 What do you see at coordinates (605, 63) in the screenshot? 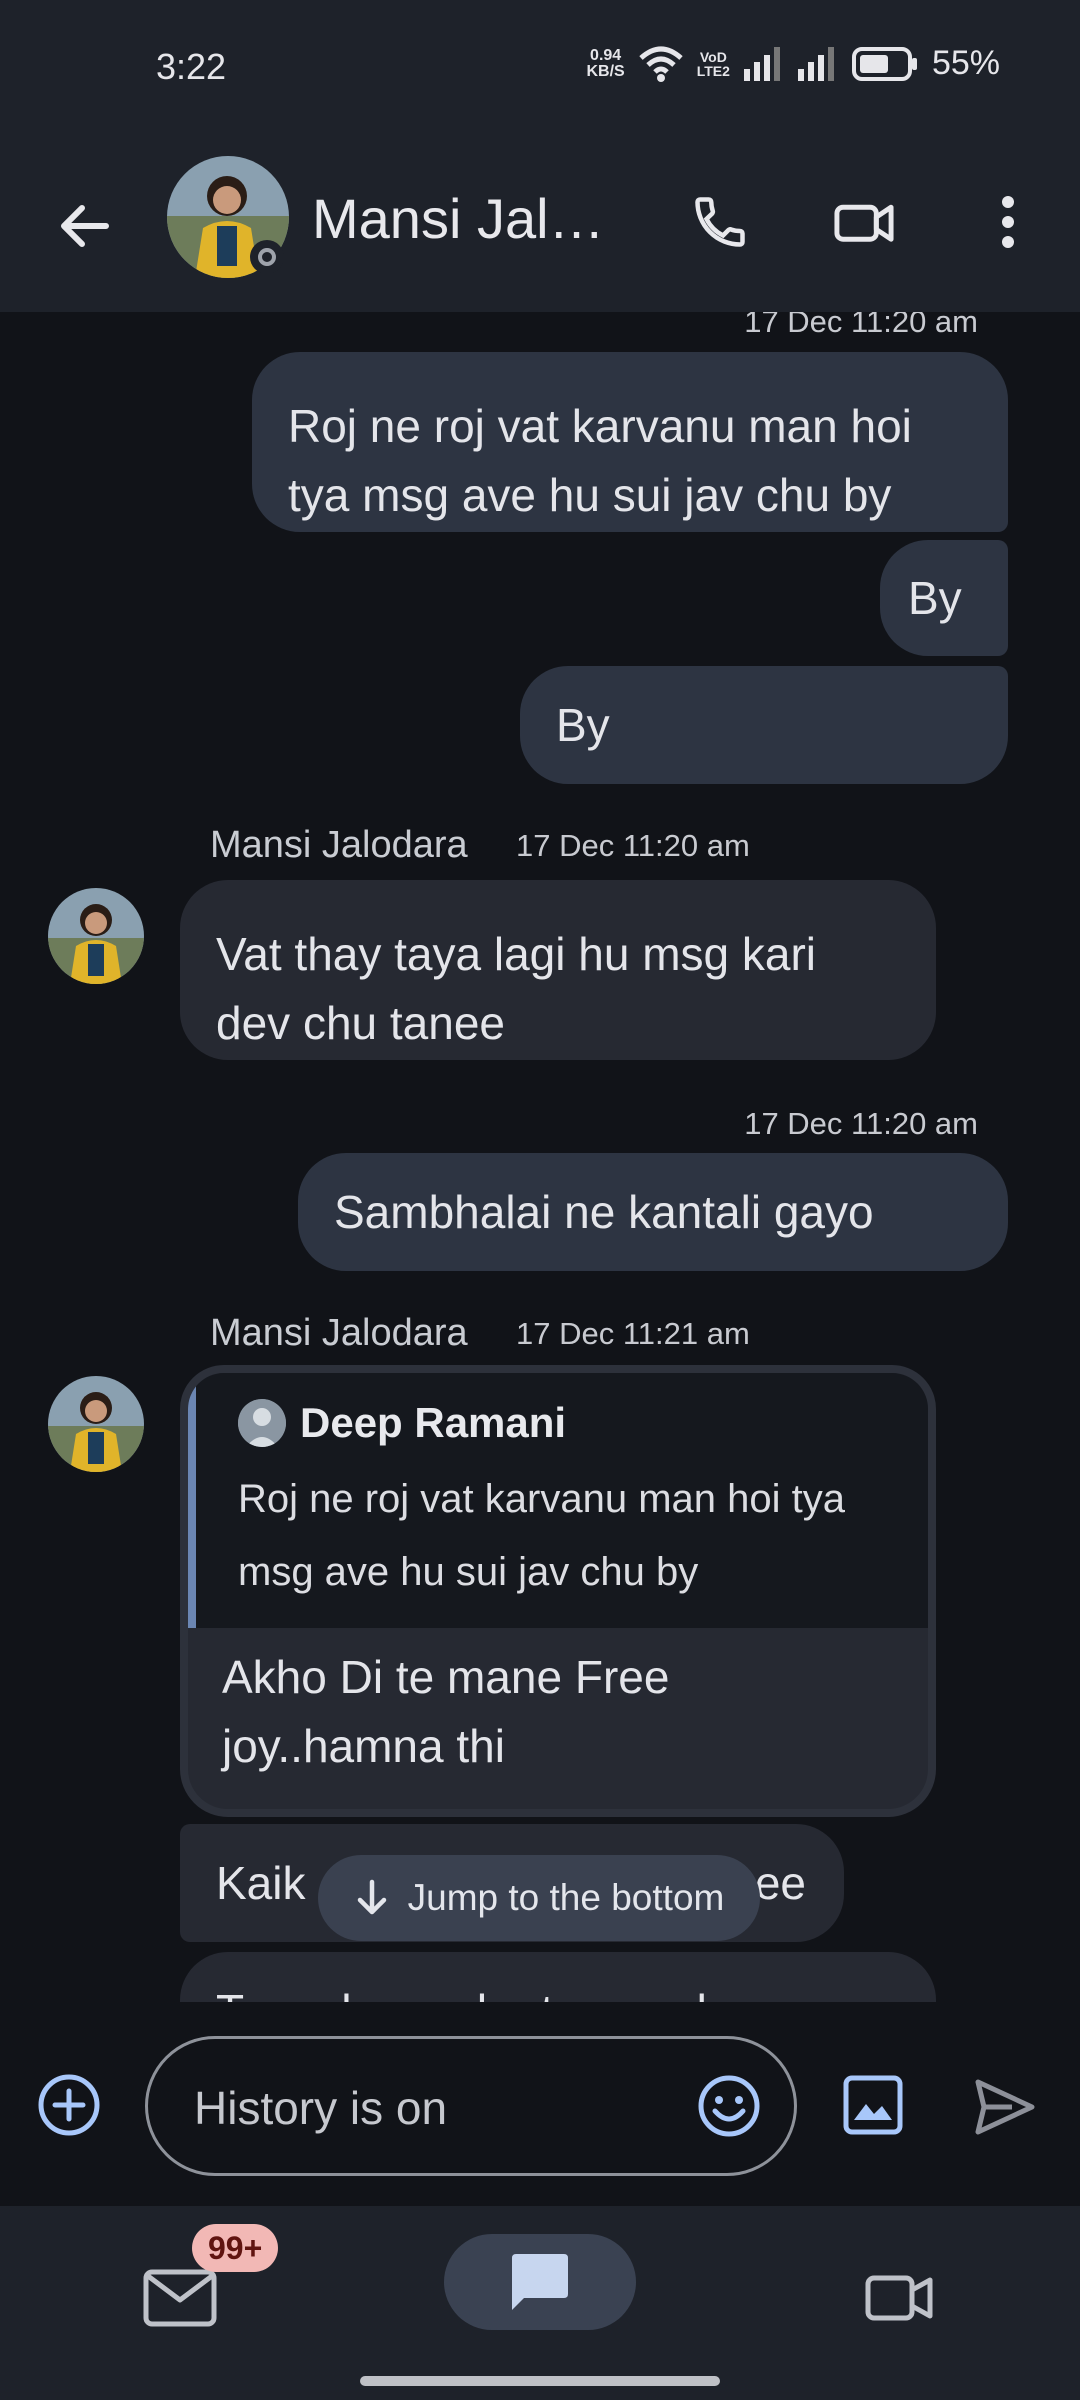
I see `network-speed: 0.94 KB/S` at bounding box center [605, 63].